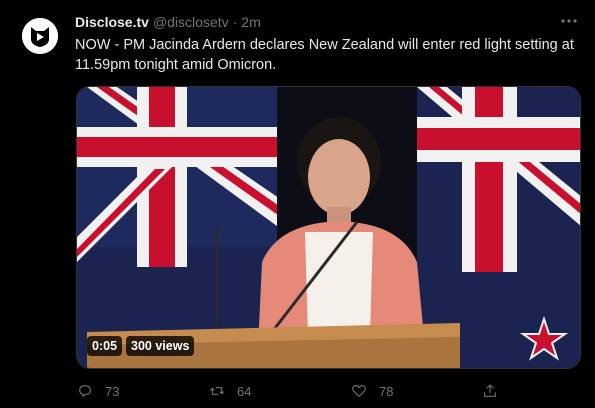 This screenshot has height=408, width=595. I want to click on like-count: 78, so click(386, 391).